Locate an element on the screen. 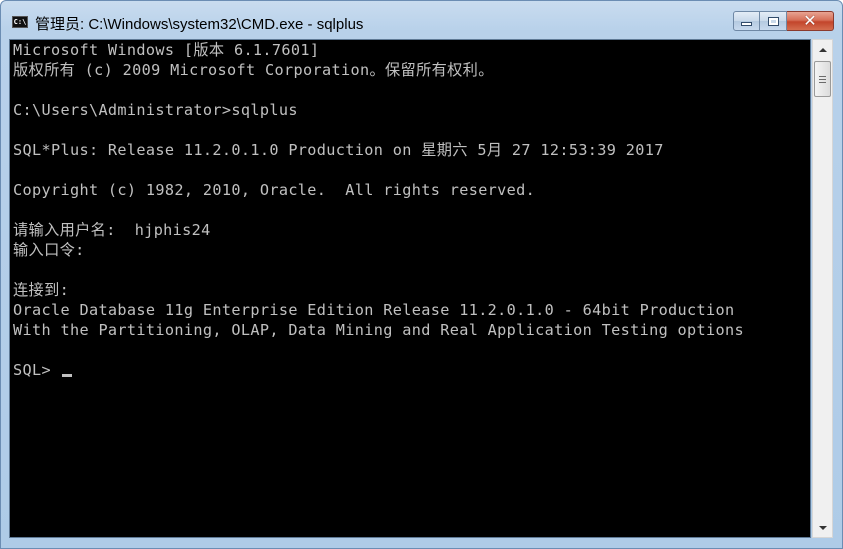 Image resolution: width=843 pixels, height=549 pixels. sql-prompt: SQL> is located at coordinates (37, 370).